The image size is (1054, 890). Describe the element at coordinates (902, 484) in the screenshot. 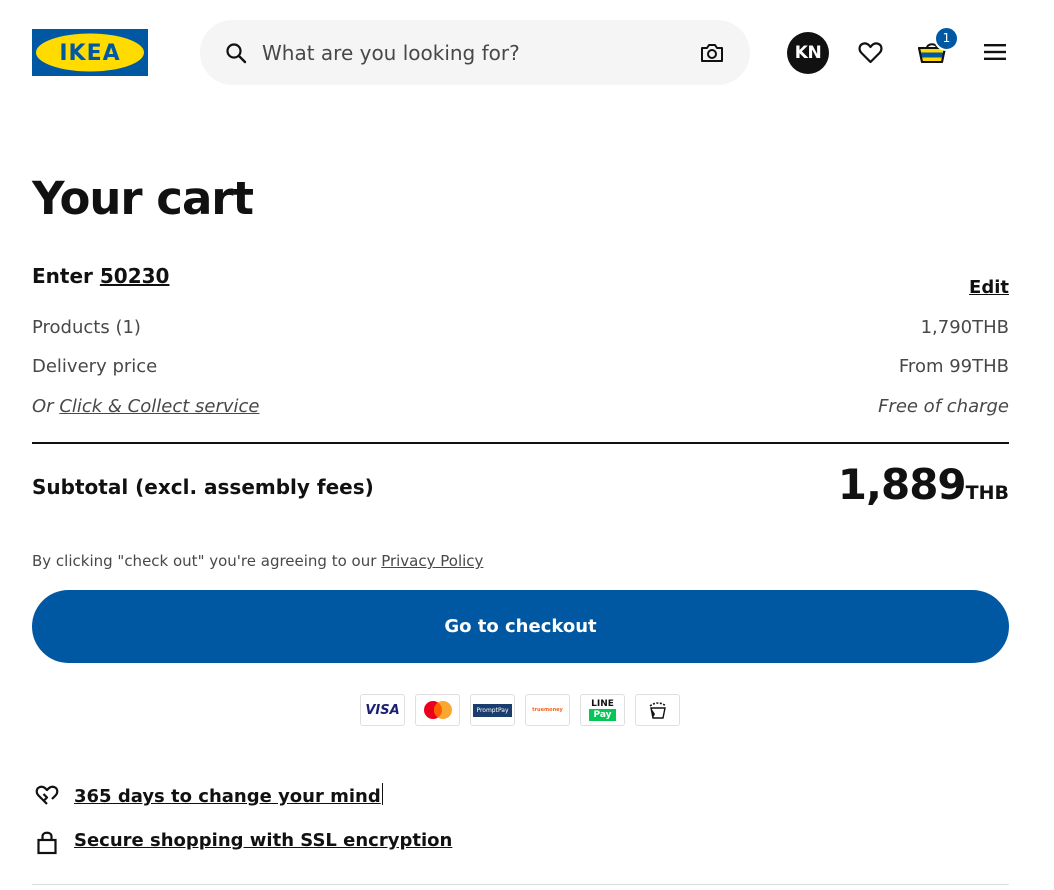

I see `subtotal-amount: 1,889` at that location.